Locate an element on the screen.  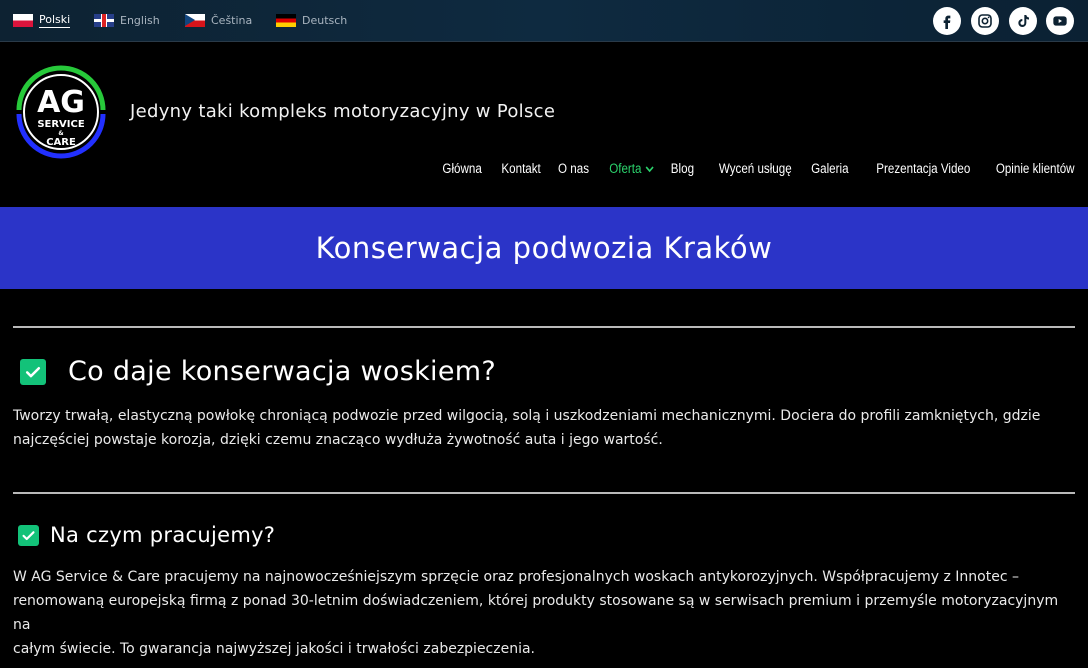
nav-label: O nas is located at coordinates (574, 168).